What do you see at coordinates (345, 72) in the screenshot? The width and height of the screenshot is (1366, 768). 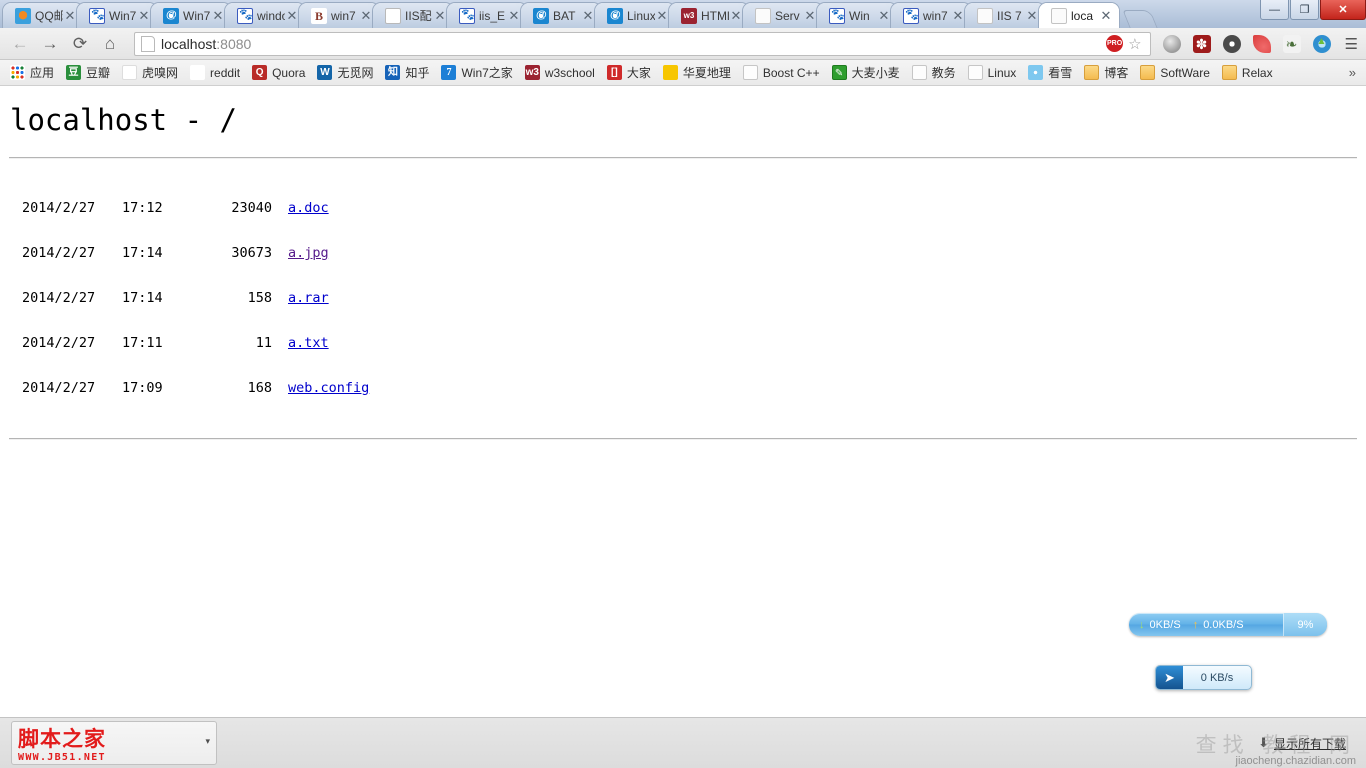 I see `bookmark-item: W 无觅网` at bounding box center [345, 72].